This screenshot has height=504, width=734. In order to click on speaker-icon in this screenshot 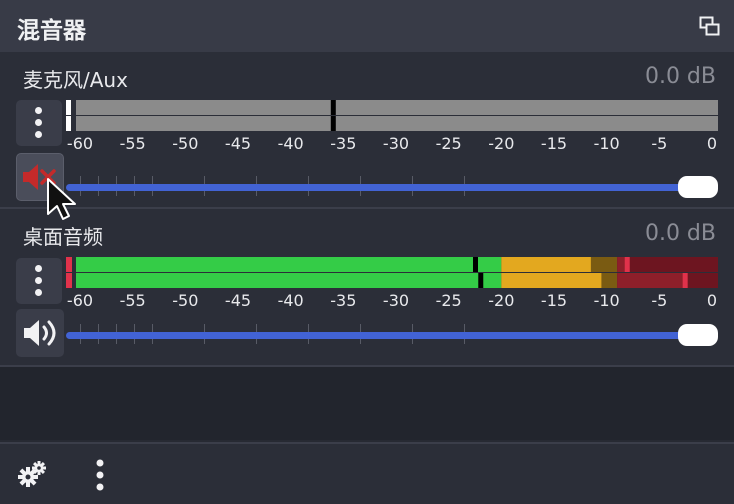, I will do `click(40, 333)`.